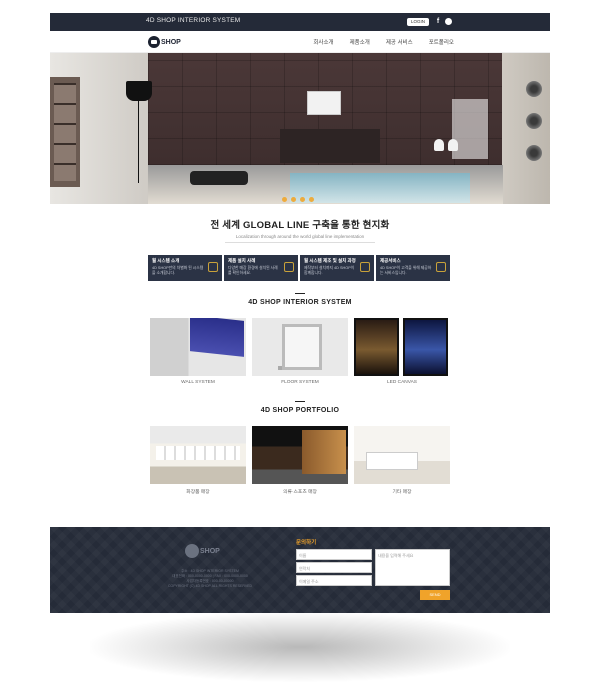  I want to click on system-caption: WALL SYSTEM, so click(198, 382).